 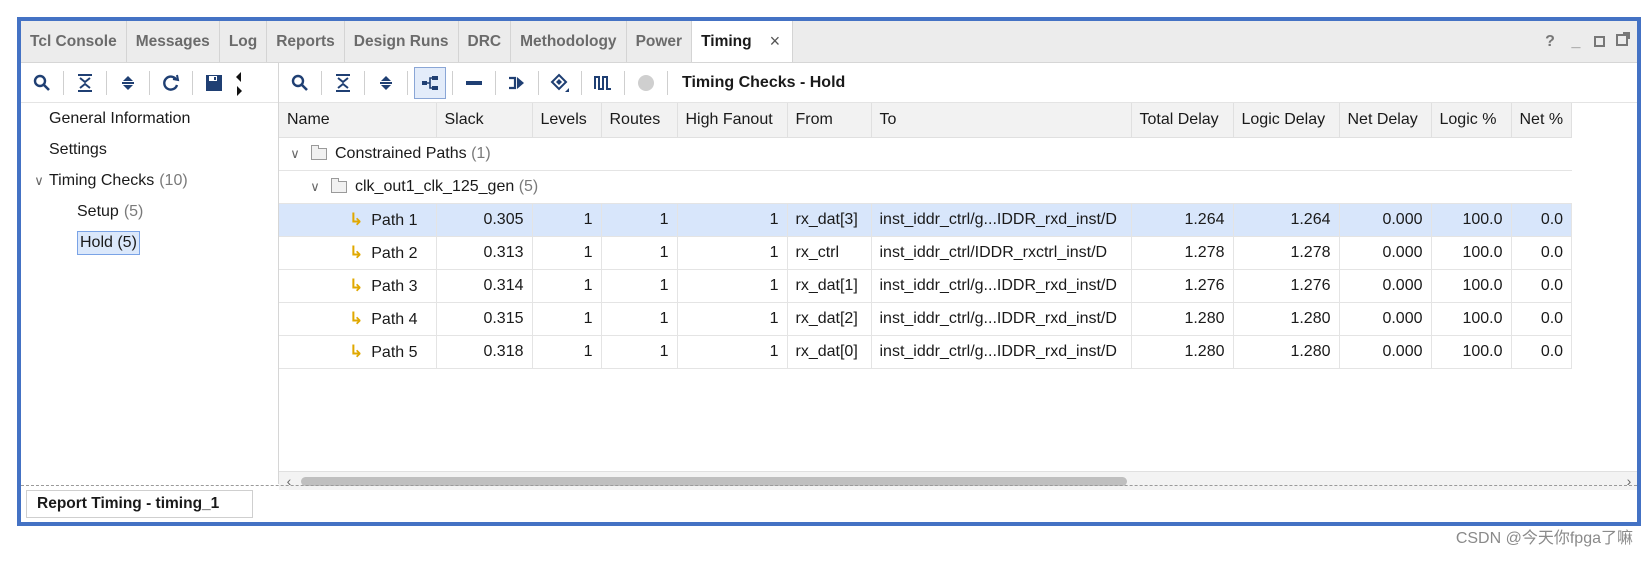 I want to click on maximize-icon, so click(x=1599, y=41).